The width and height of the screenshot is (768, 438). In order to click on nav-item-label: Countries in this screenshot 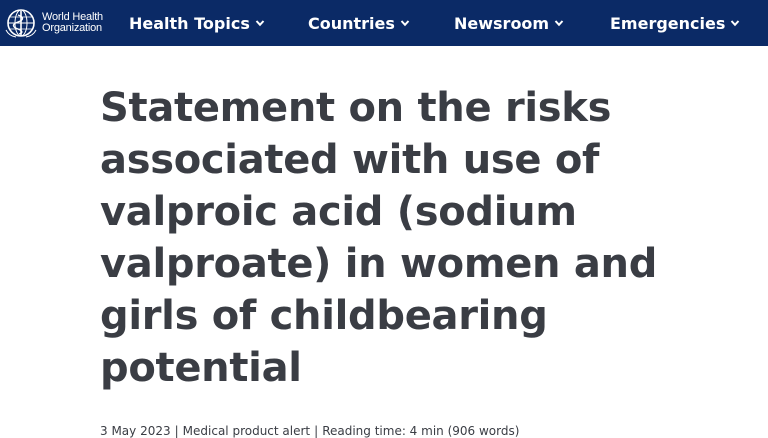, I will do `click(351, 23)`.